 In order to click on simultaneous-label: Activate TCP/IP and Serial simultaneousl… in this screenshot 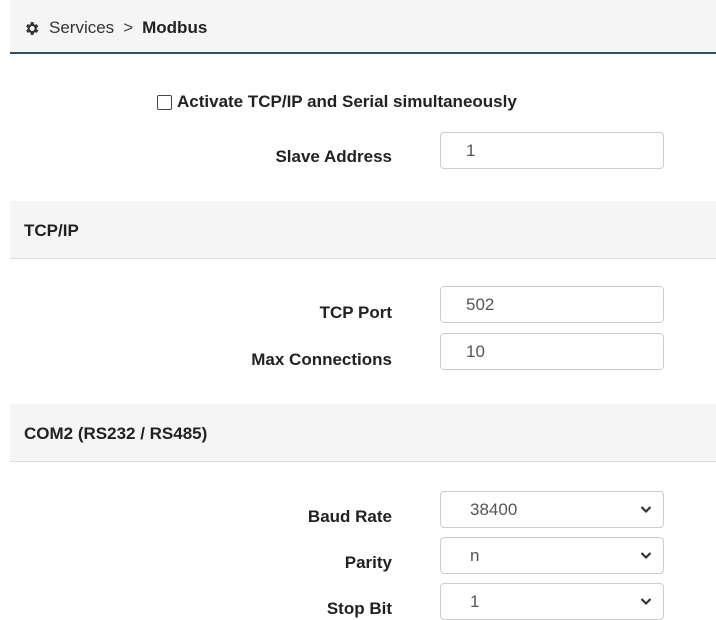, I will do `click(347, 101)`.